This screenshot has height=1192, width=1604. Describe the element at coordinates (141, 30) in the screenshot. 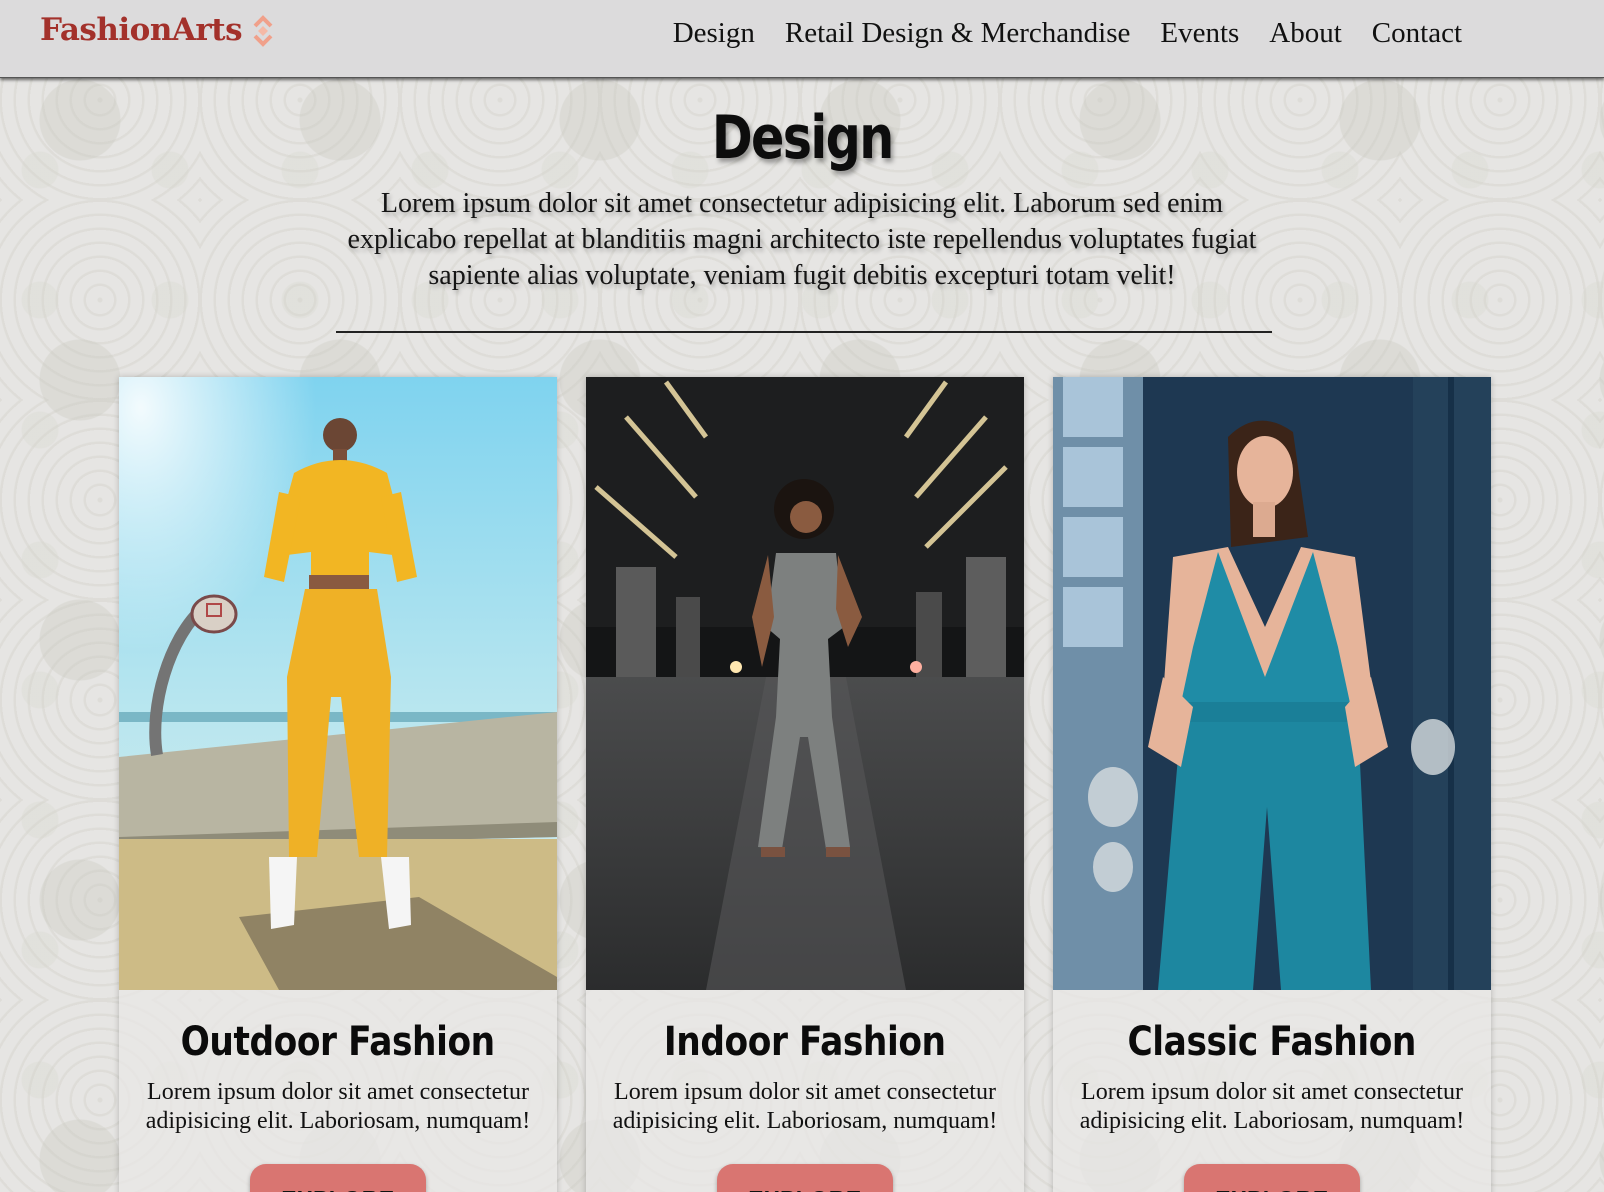

I see `brand-name: FashionArts` at that location.